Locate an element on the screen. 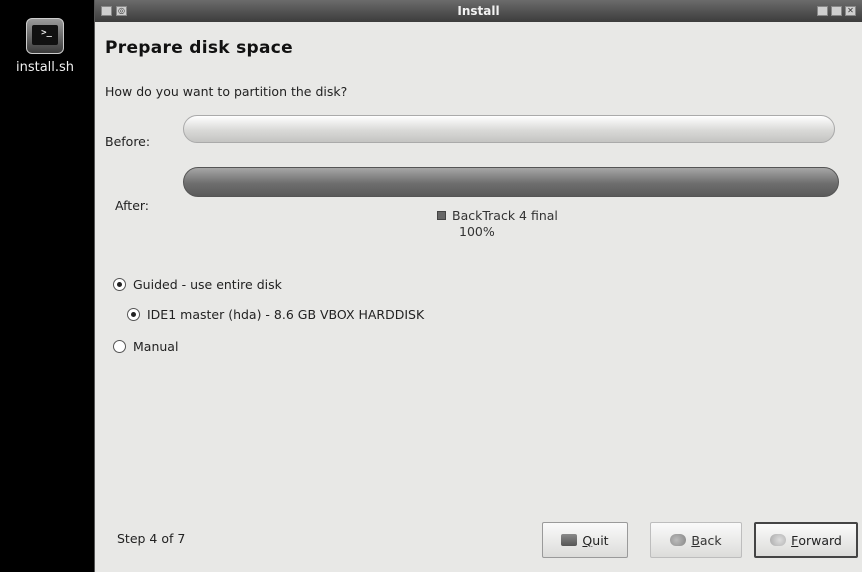 The width and height of the screenshot is (862, 572). close-icon: ✕ is located at coordinates (850, 11).